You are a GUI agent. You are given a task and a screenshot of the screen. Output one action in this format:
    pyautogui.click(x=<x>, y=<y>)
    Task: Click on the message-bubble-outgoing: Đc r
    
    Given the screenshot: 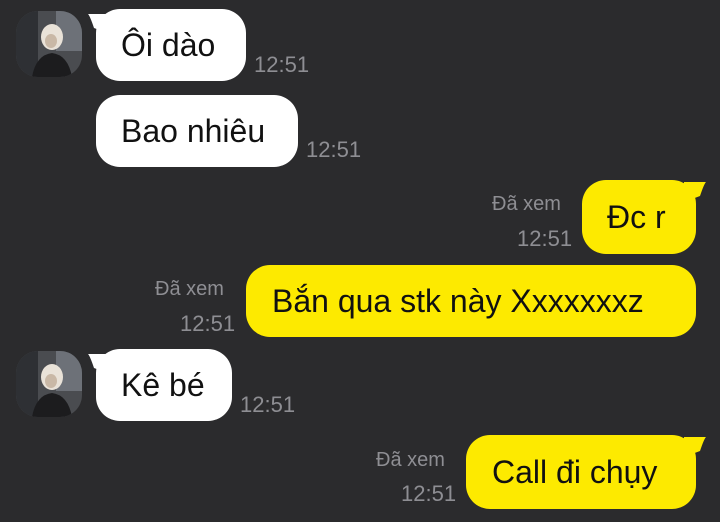 What is the action you would take?
    pyautogui.click(x=639, y=217)
    